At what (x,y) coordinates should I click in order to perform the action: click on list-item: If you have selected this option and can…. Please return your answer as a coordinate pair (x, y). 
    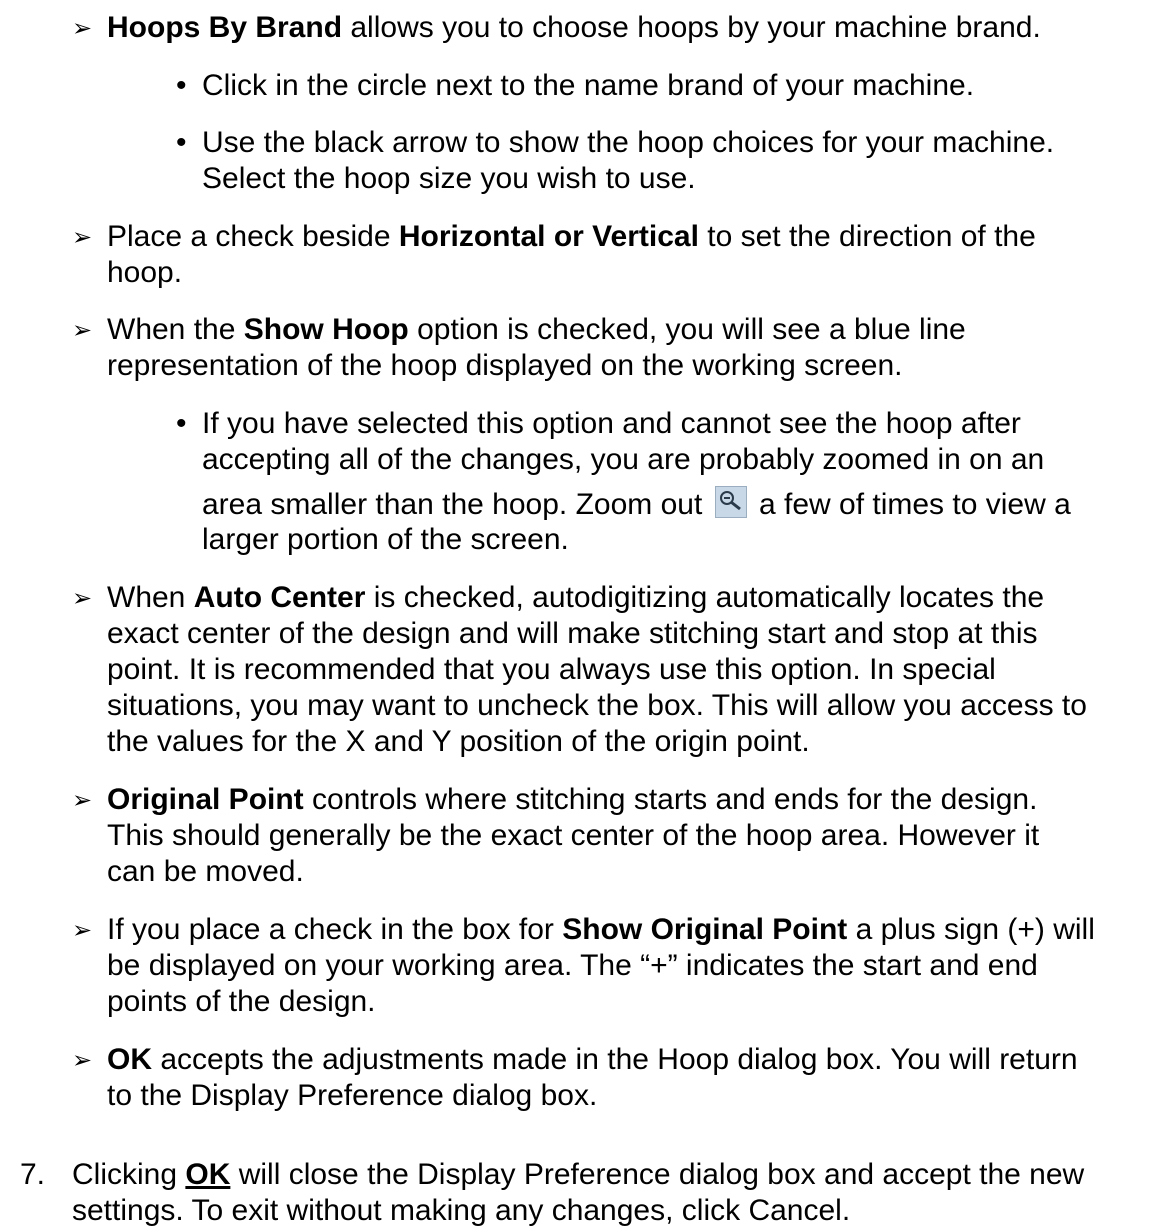
    Looking at the image, I should click on (611, 423).